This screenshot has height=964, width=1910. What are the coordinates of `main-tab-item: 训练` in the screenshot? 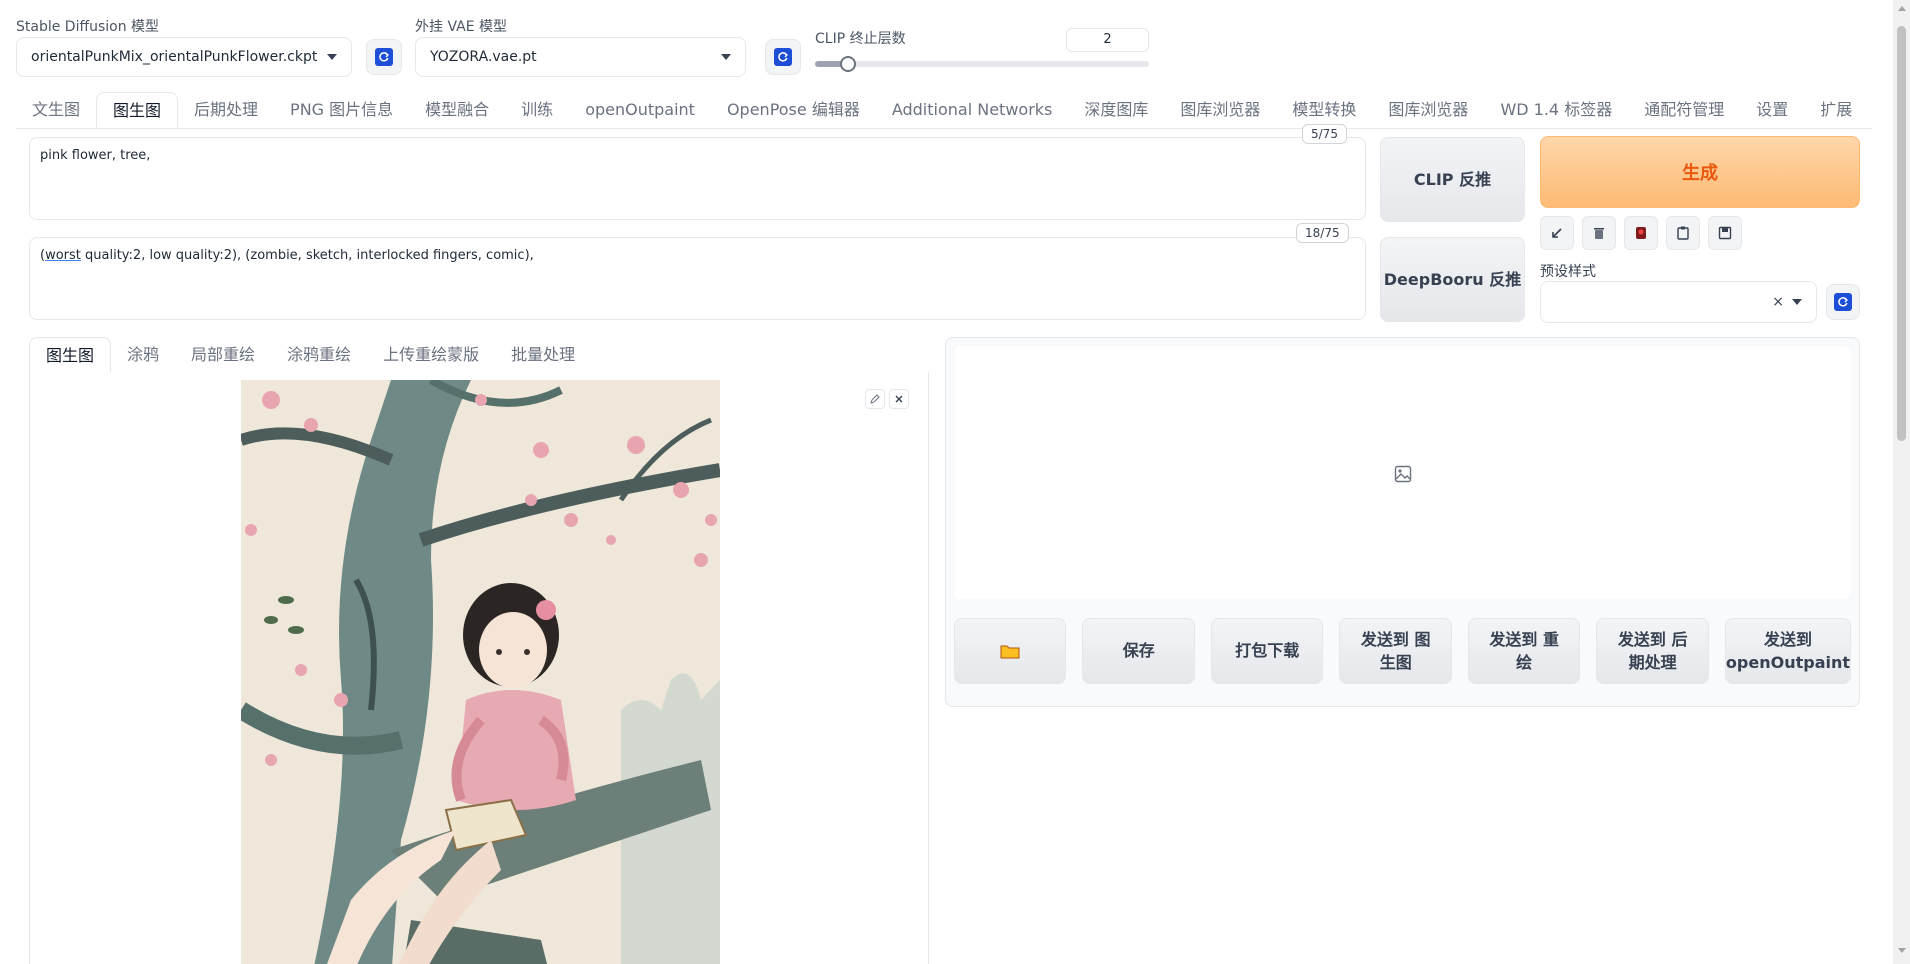 It's located at (537, 110).